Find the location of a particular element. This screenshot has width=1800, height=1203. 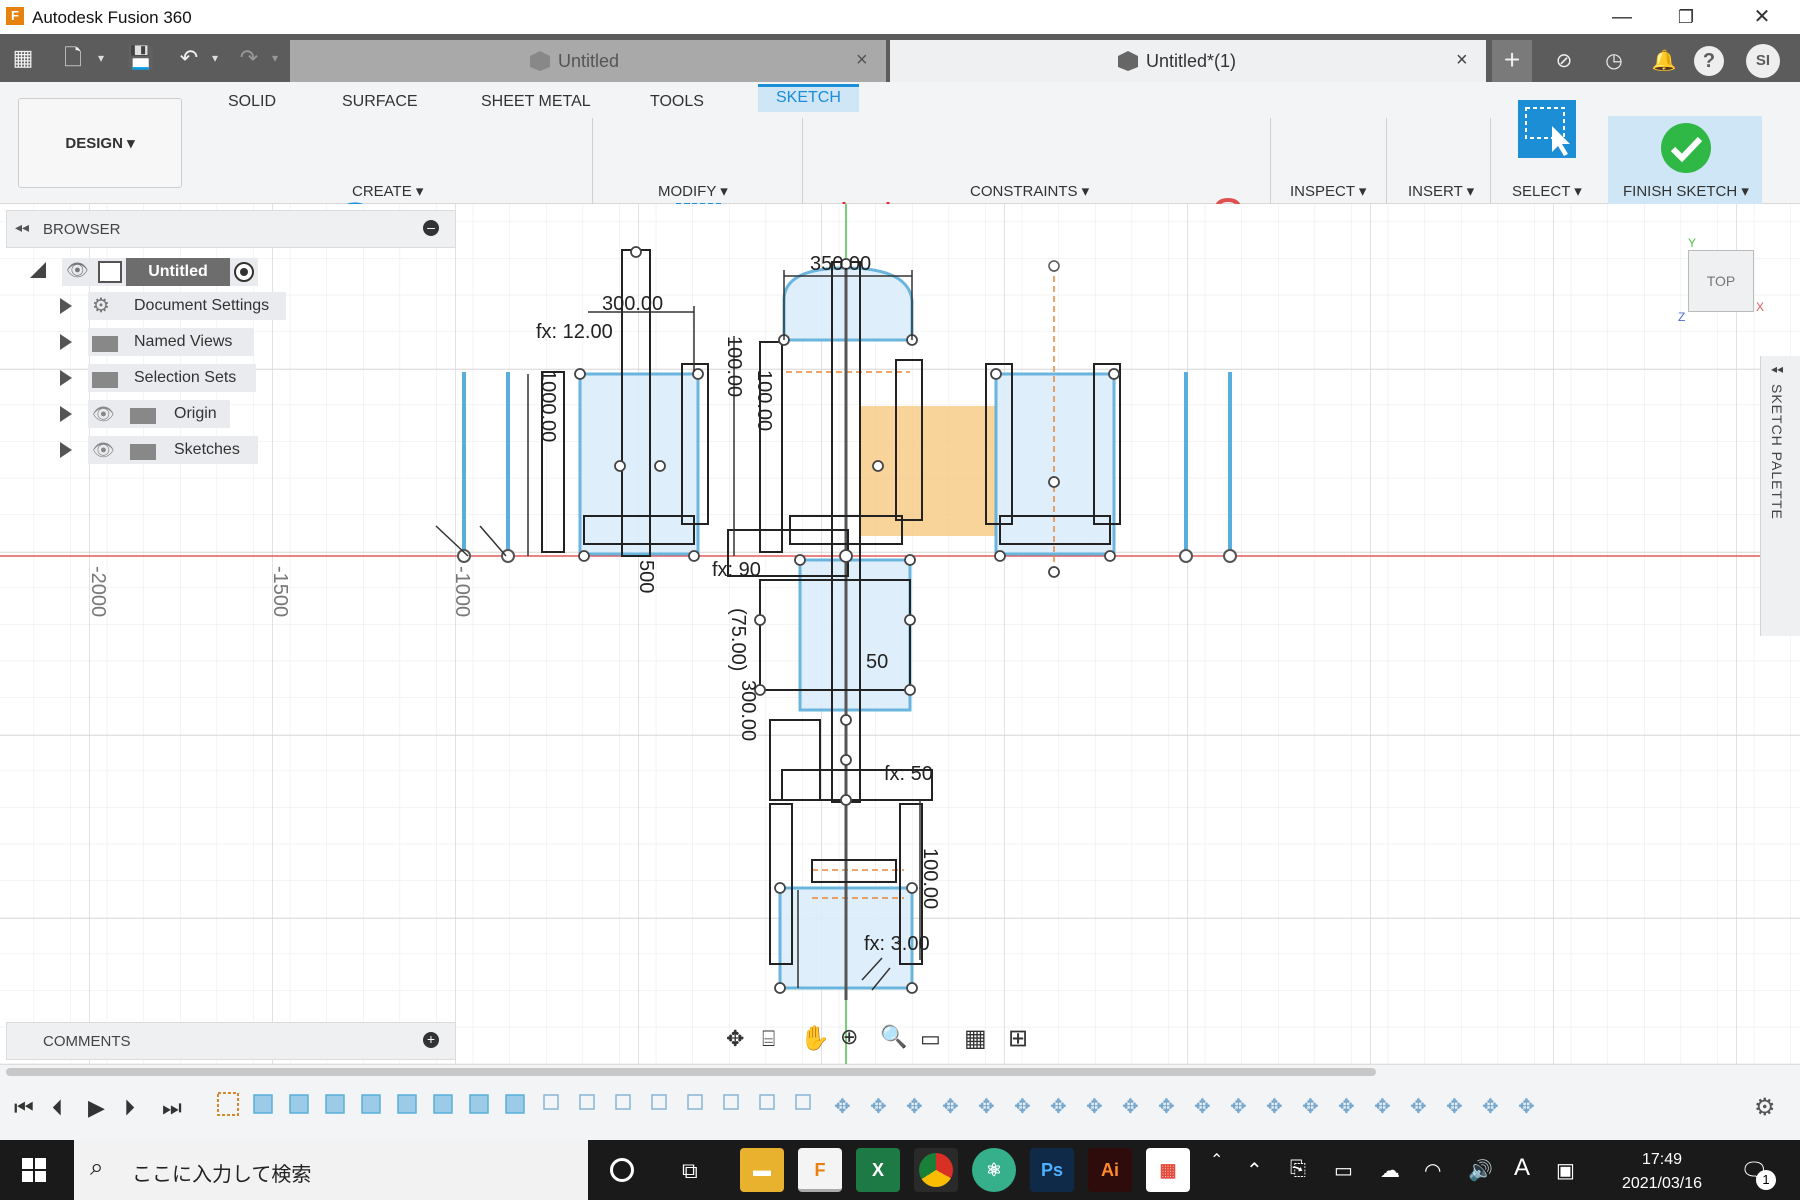

browser-item-named-views: Named Views is located at coordinates (171, 342).